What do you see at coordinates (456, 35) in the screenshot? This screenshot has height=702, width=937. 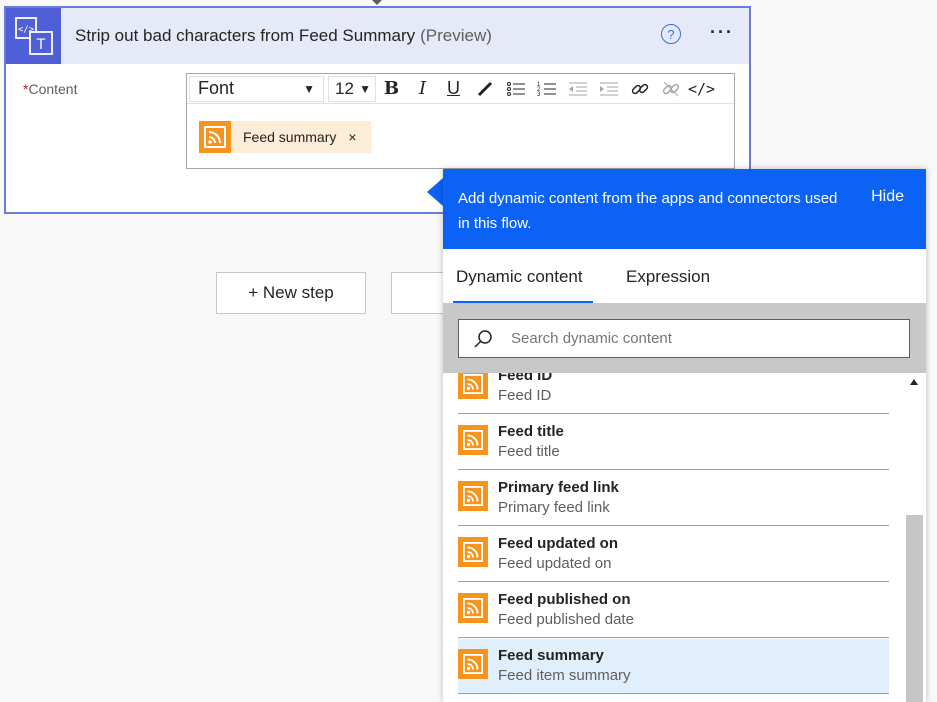 I see `preview-tag: (Preview)` at bounding box center [456, 35].